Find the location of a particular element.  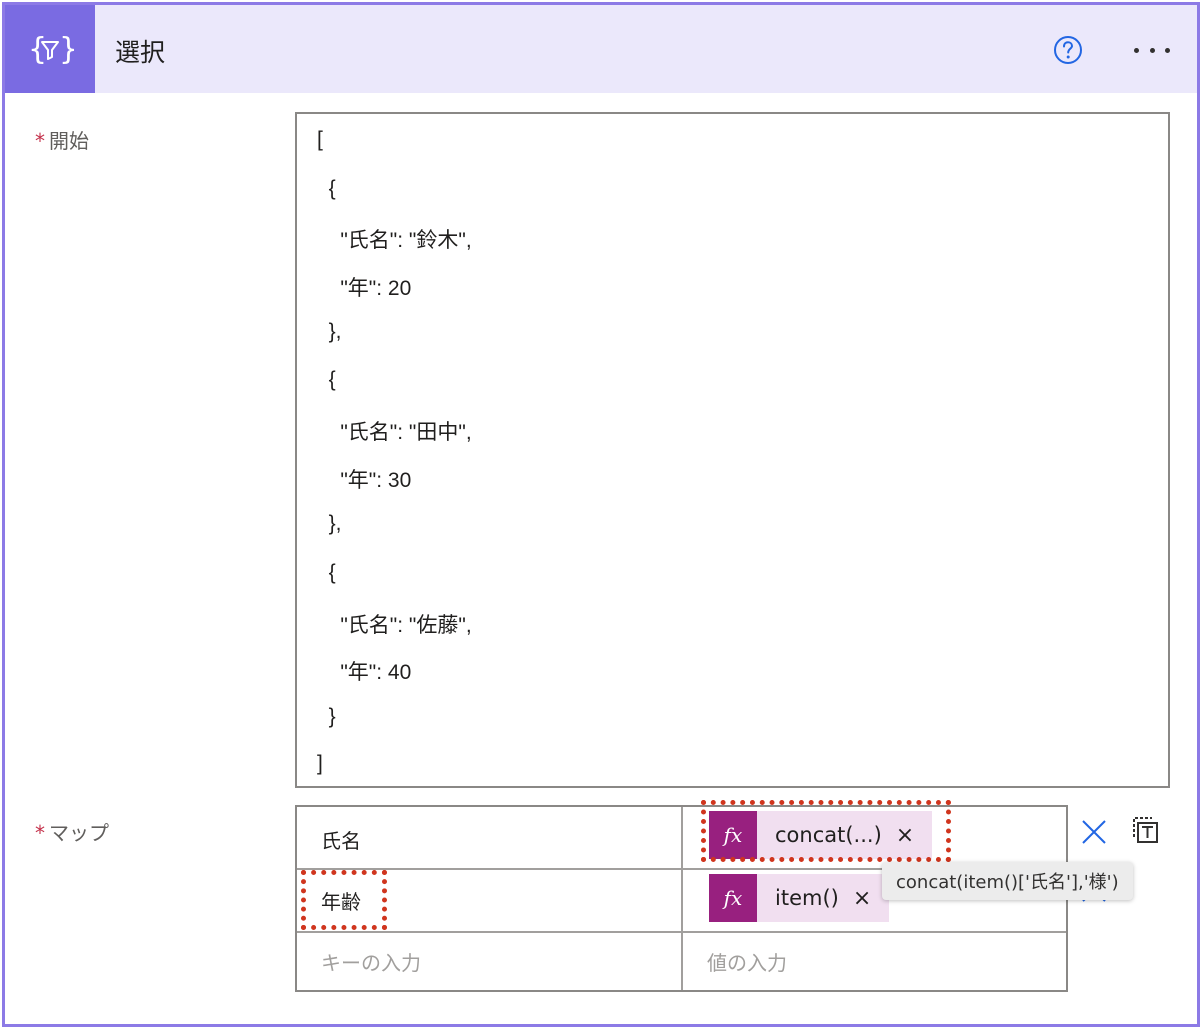

action-title: 選択 is located at coordinates (140, 52).